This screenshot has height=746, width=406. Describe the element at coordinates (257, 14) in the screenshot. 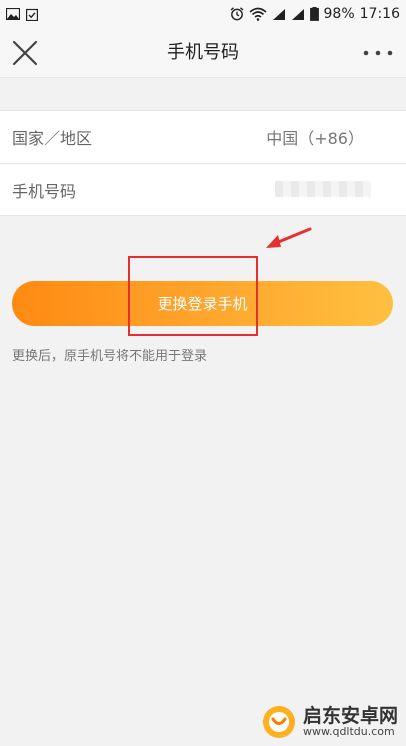

I see `wifi-icon` at that location.